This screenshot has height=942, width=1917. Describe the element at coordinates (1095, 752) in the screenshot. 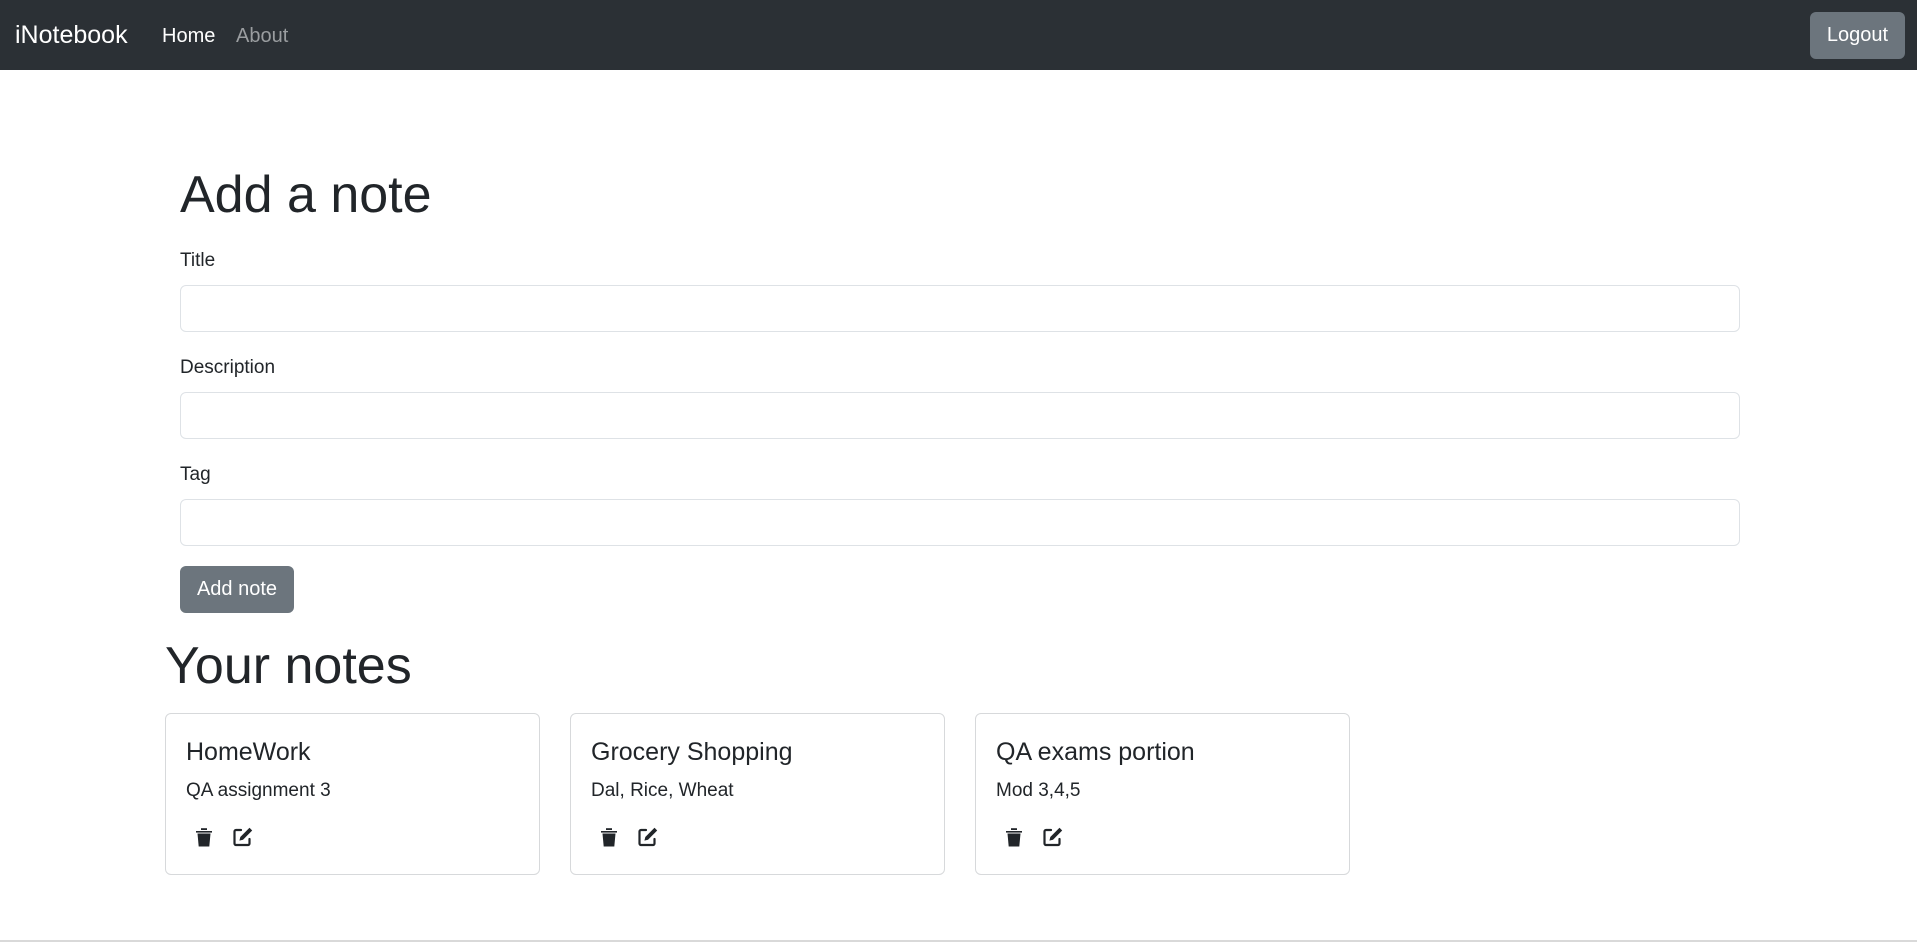

I see `note-title: QA exams portion` at that location.